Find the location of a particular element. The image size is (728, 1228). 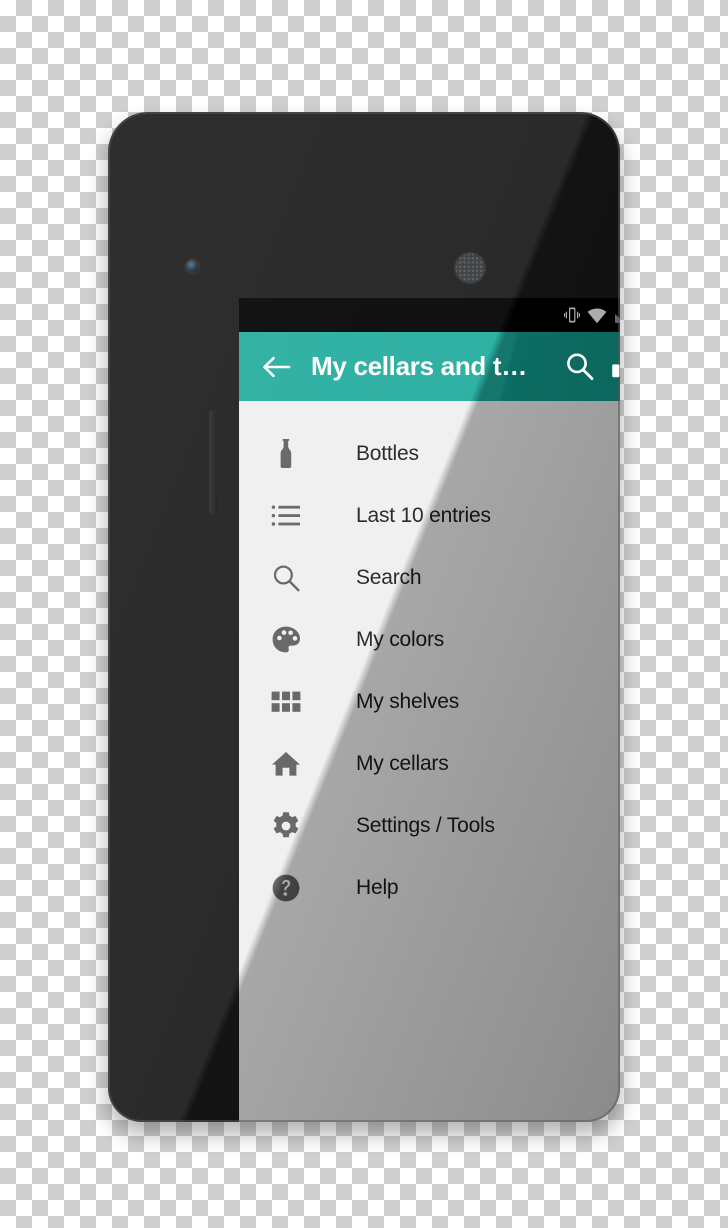

help-circle-icon is located at coordinates (286, 888).